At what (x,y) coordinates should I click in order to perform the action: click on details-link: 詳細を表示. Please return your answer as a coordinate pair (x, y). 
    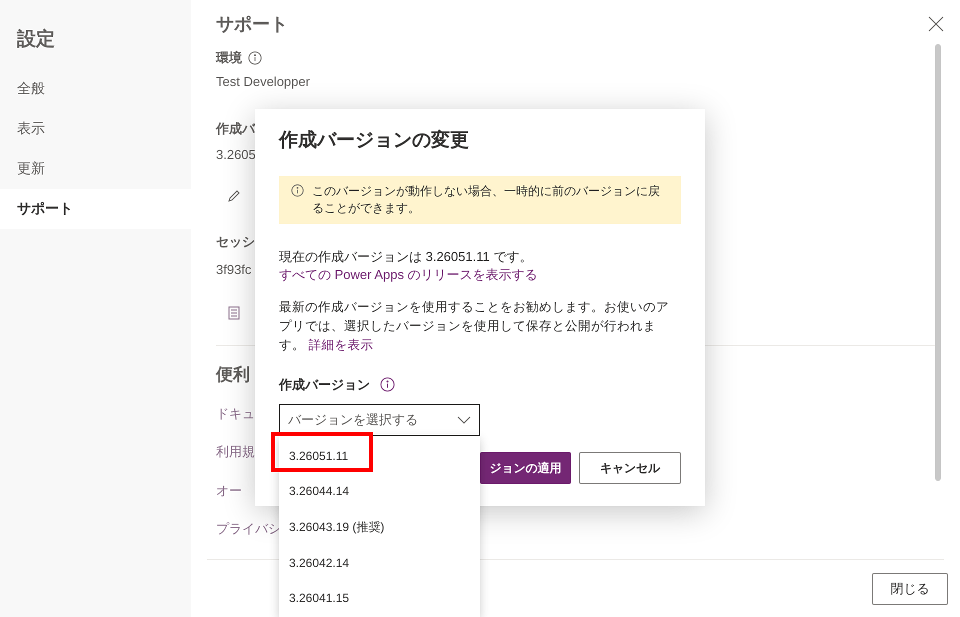
    Looking at the image, I should click on (341, 345).